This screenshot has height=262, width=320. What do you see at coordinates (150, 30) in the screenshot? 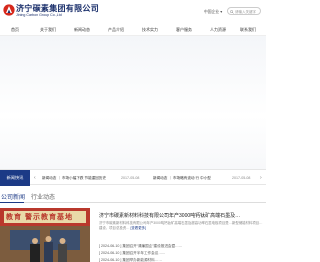
I see `nav-item-technology: 技术实力` at bounding box center [150, 30].